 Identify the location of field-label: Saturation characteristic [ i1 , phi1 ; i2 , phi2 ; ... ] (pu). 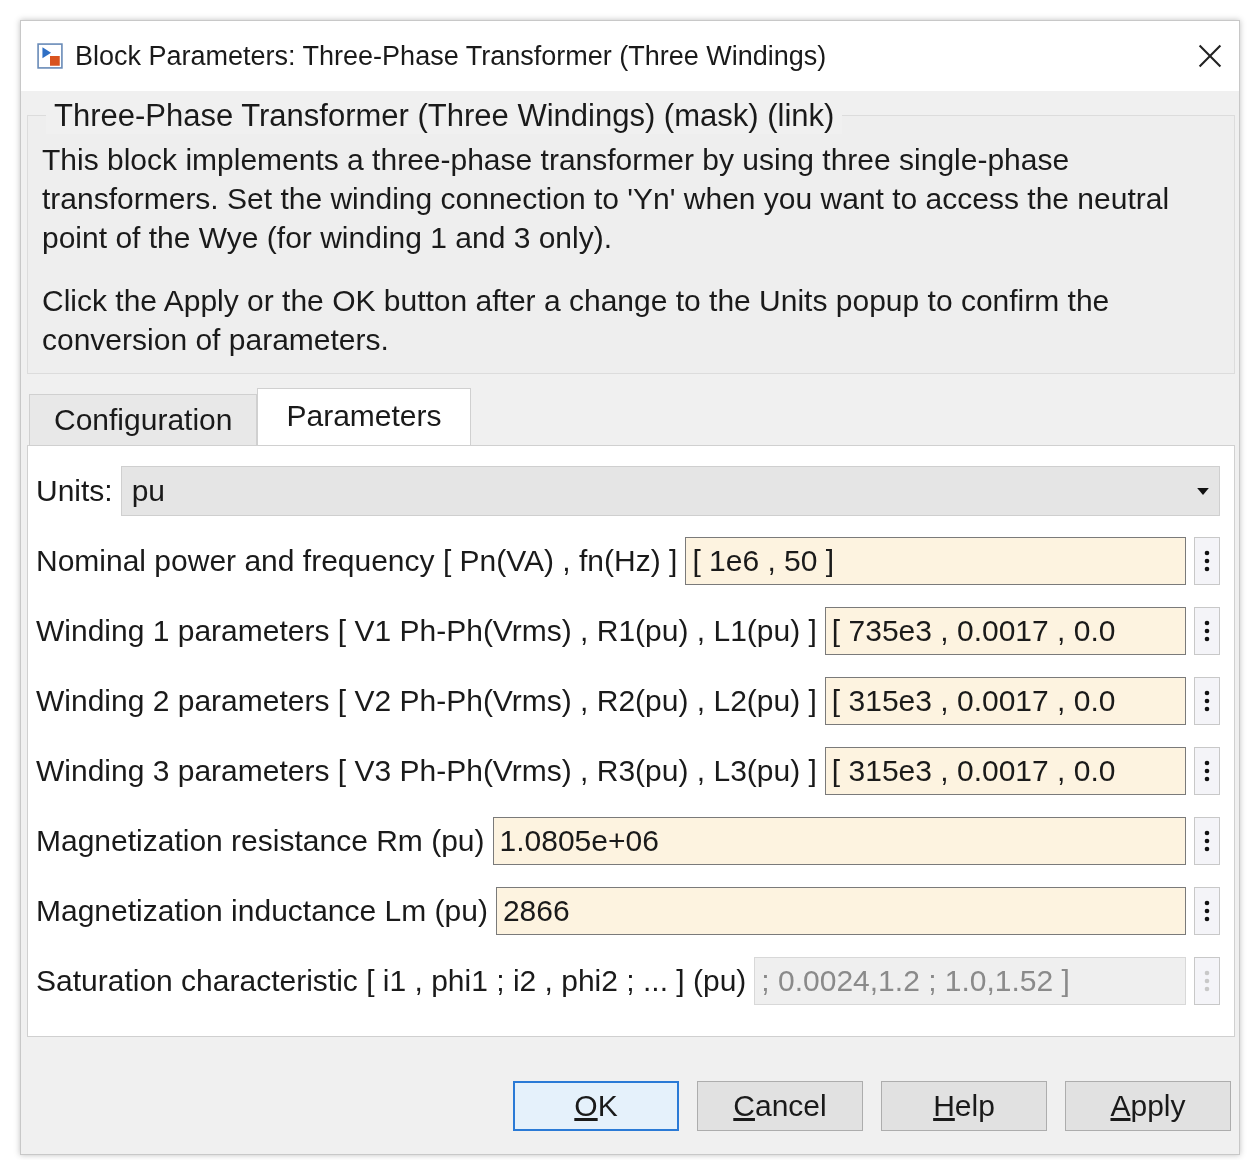
(391, 981).